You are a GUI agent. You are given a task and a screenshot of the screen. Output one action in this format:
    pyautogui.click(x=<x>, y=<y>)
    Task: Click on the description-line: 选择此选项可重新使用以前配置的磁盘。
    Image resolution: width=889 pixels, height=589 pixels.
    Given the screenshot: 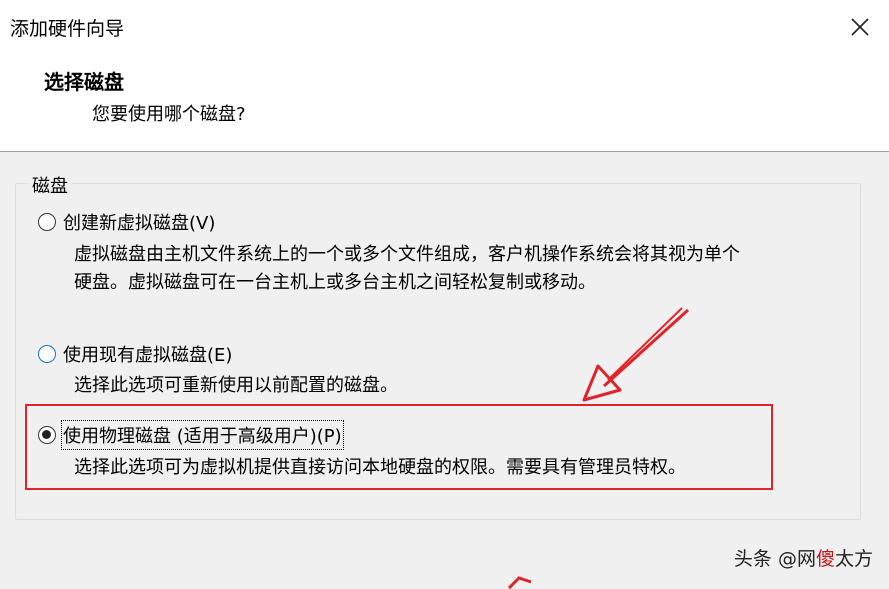 What is the action you would take?
    pyautogui.click(x=236, y=385)
    